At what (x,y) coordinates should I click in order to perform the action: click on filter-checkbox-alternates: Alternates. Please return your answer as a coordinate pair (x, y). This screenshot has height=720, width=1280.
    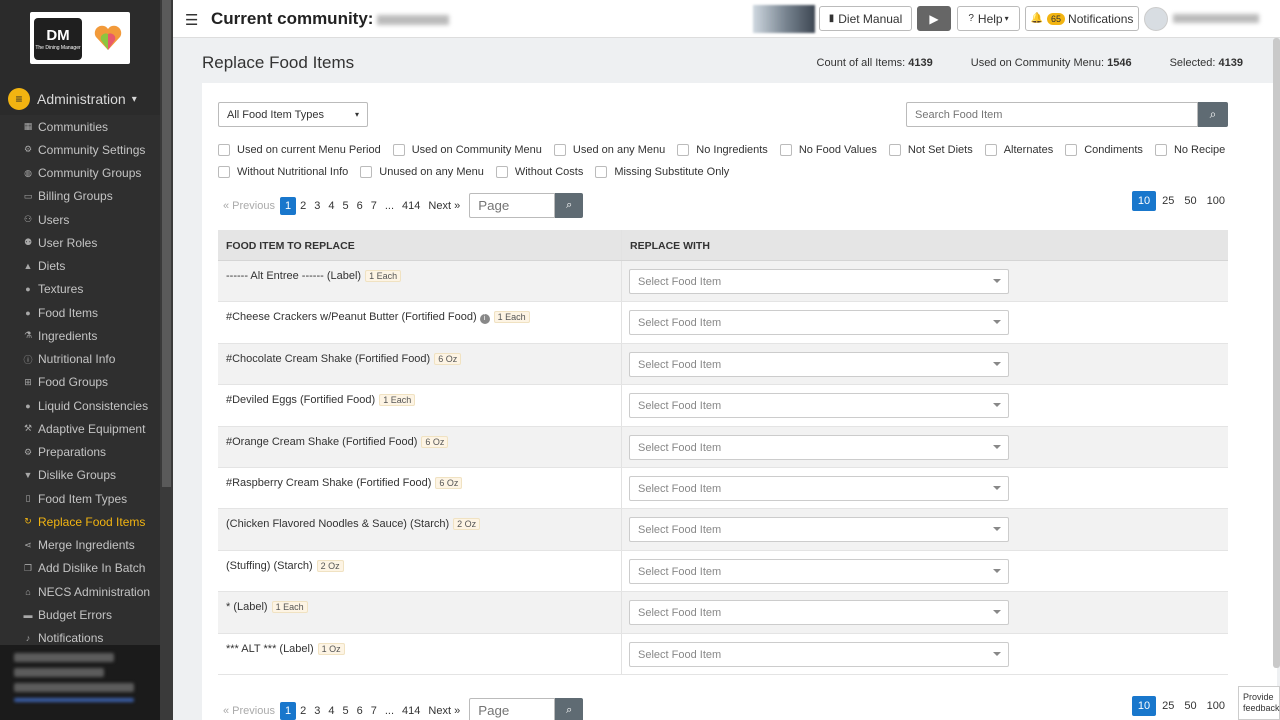
    Looking at the image, I should click on (1018, 150).